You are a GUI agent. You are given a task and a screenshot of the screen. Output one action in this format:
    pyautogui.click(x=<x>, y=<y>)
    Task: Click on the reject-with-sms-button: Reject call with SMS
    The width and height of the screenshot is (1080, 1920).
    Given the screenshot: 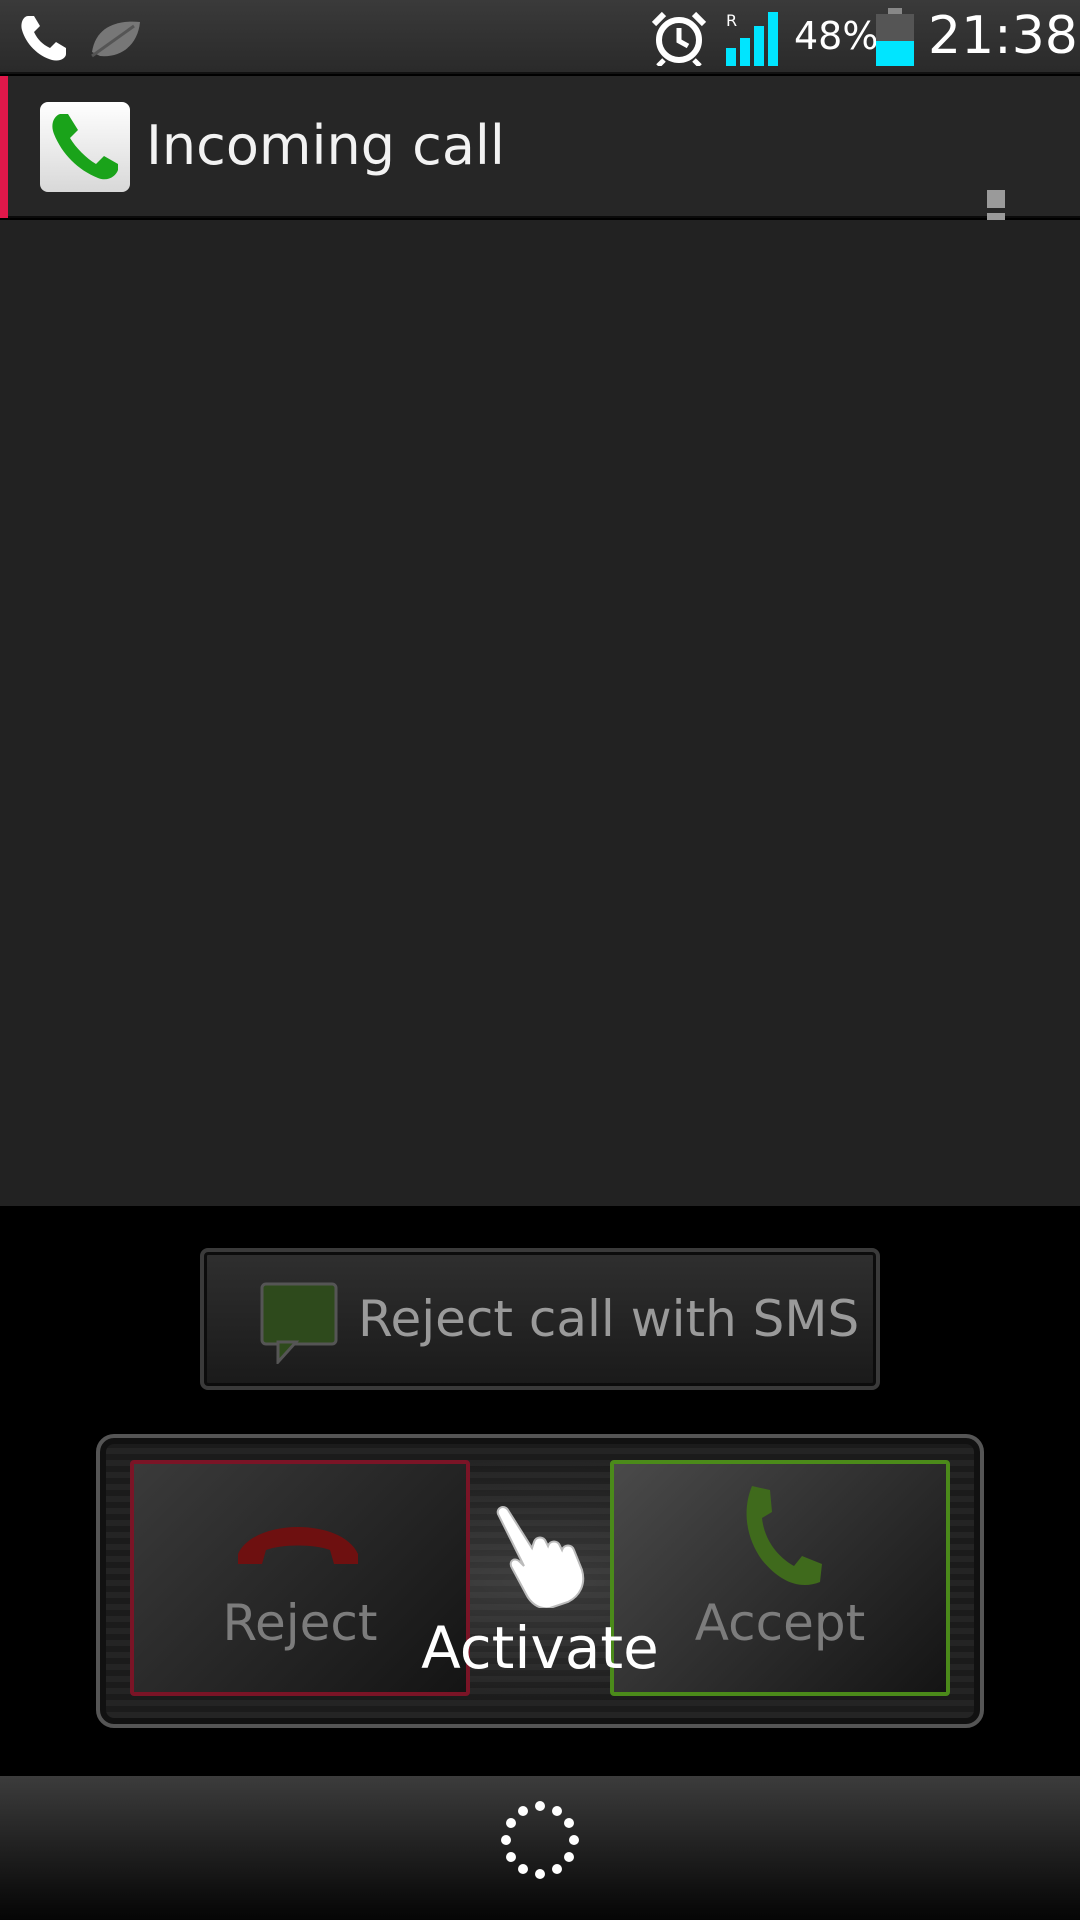 What is the action you would take?
    pyautogui.click(x=540, y=1319)
    